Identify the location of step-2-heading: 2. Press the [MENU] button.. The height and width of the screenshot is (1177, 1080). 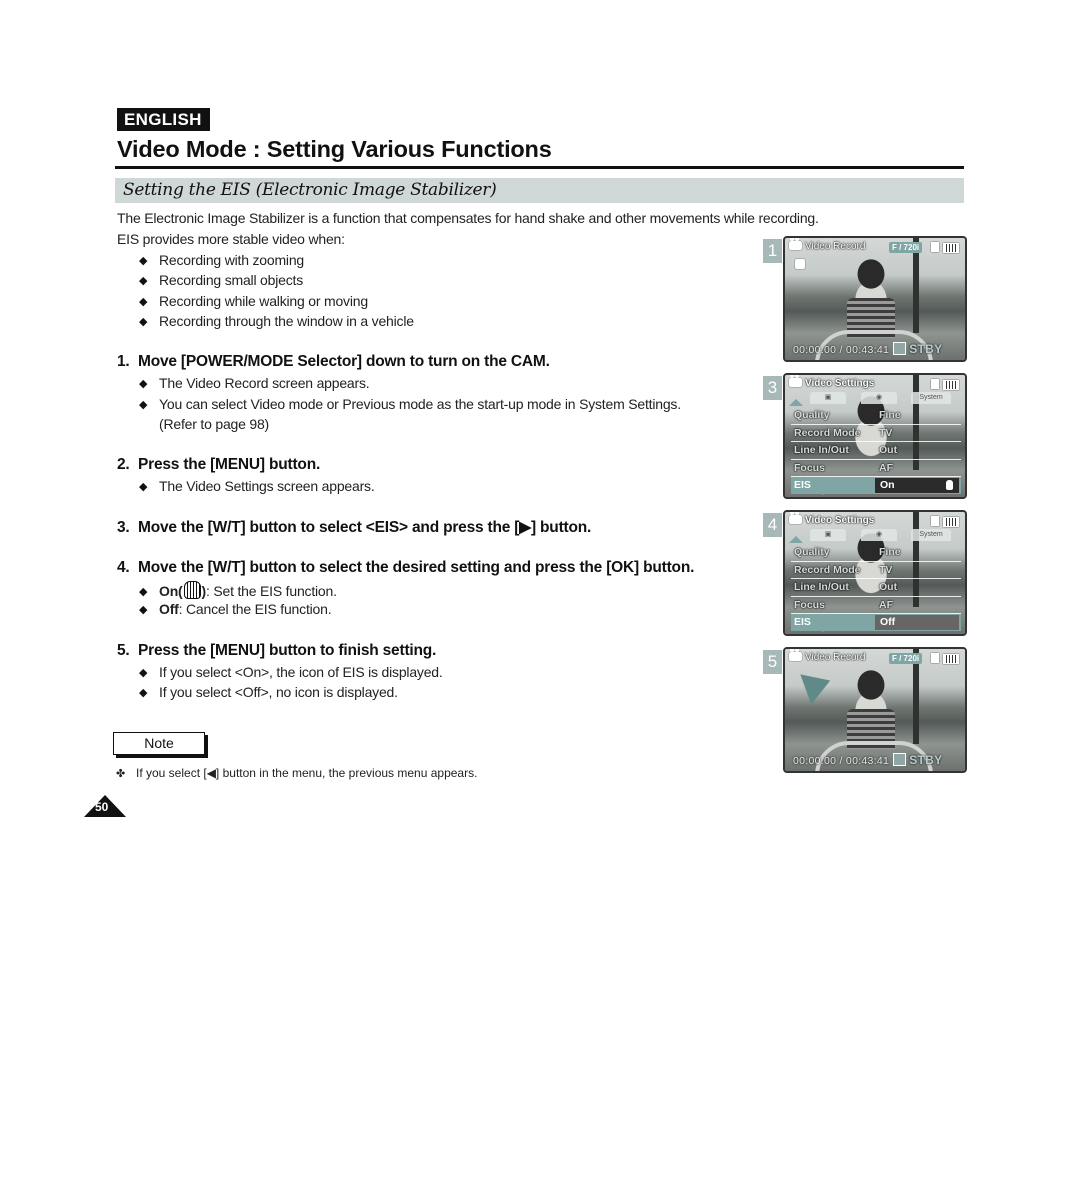
(218, 465).